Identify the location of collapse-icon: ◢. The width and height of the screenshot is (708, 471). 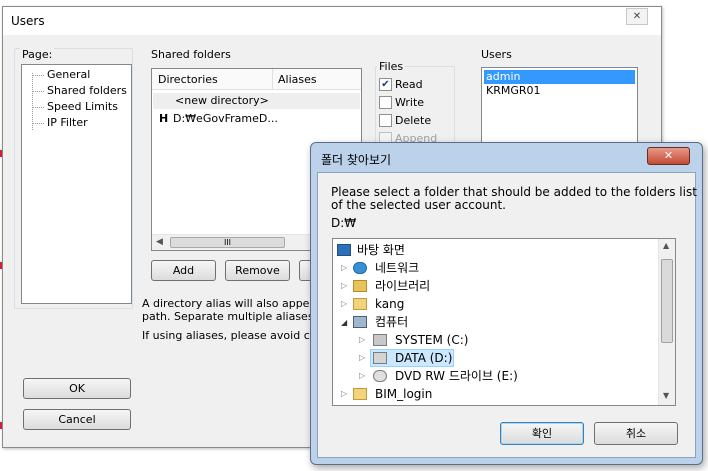
(344, 323).